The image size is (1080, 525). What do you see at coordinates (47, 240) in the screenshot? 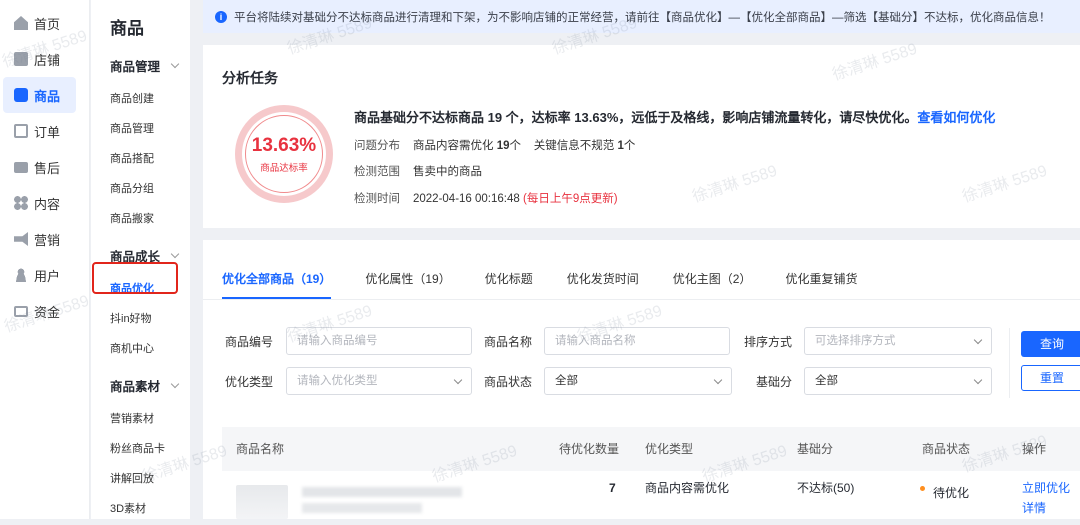
I see `nav-label: 营销` at bounding box center [47, 240].